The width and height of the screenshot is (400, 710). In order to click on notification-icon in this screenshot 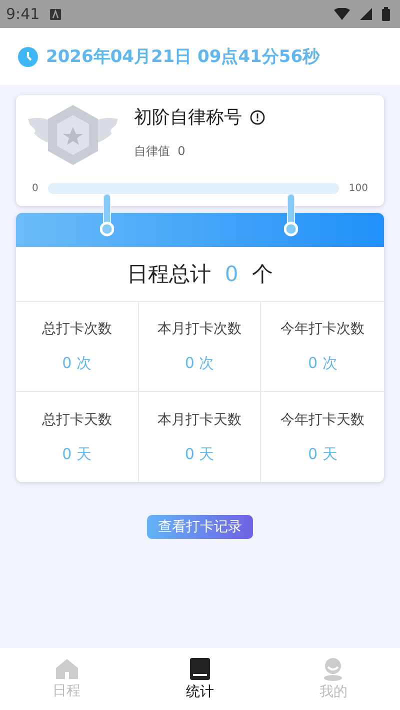, I will do `click(55, 14)`.